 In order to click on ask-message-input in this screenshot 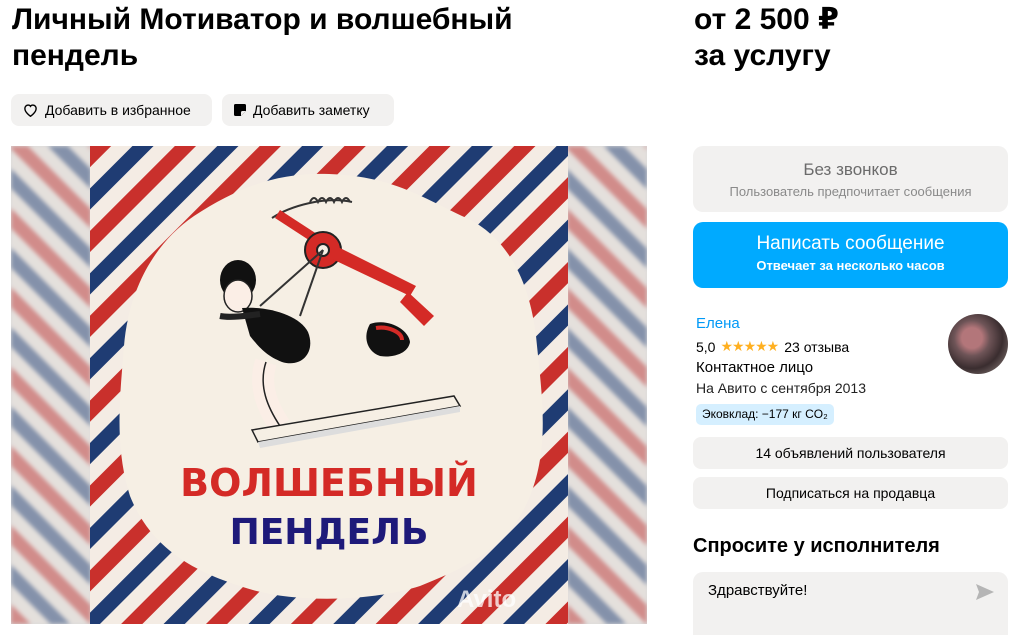, I will do `click(833, 602)`.